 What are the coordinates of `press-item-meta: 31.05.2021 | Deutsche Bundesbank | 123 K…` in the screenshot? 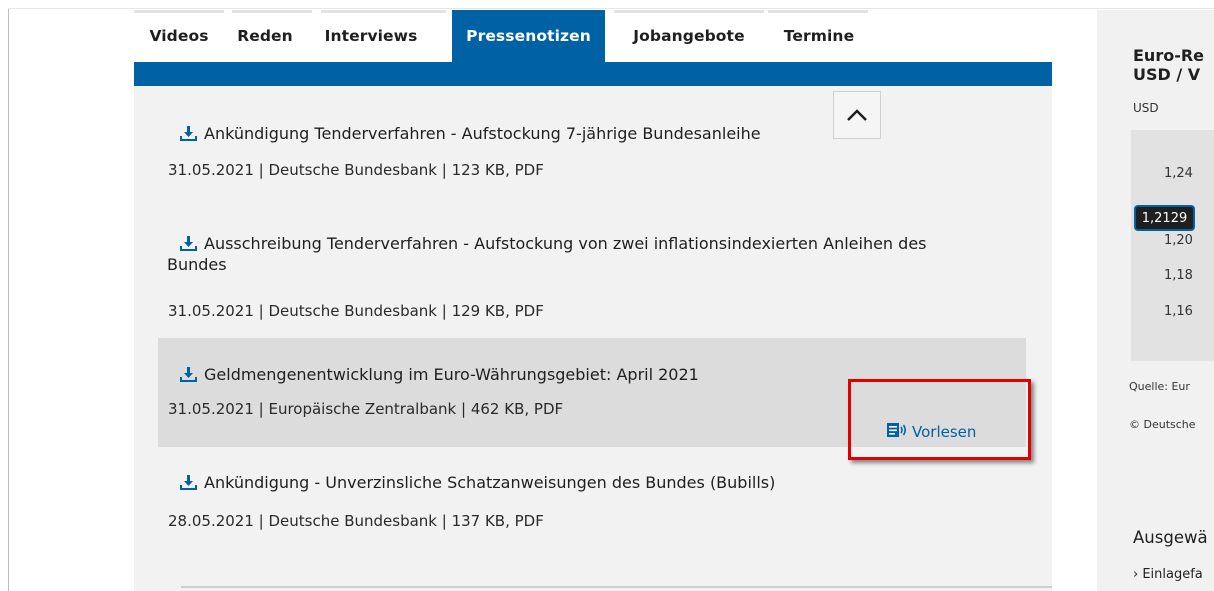 It's located at (356, 170).